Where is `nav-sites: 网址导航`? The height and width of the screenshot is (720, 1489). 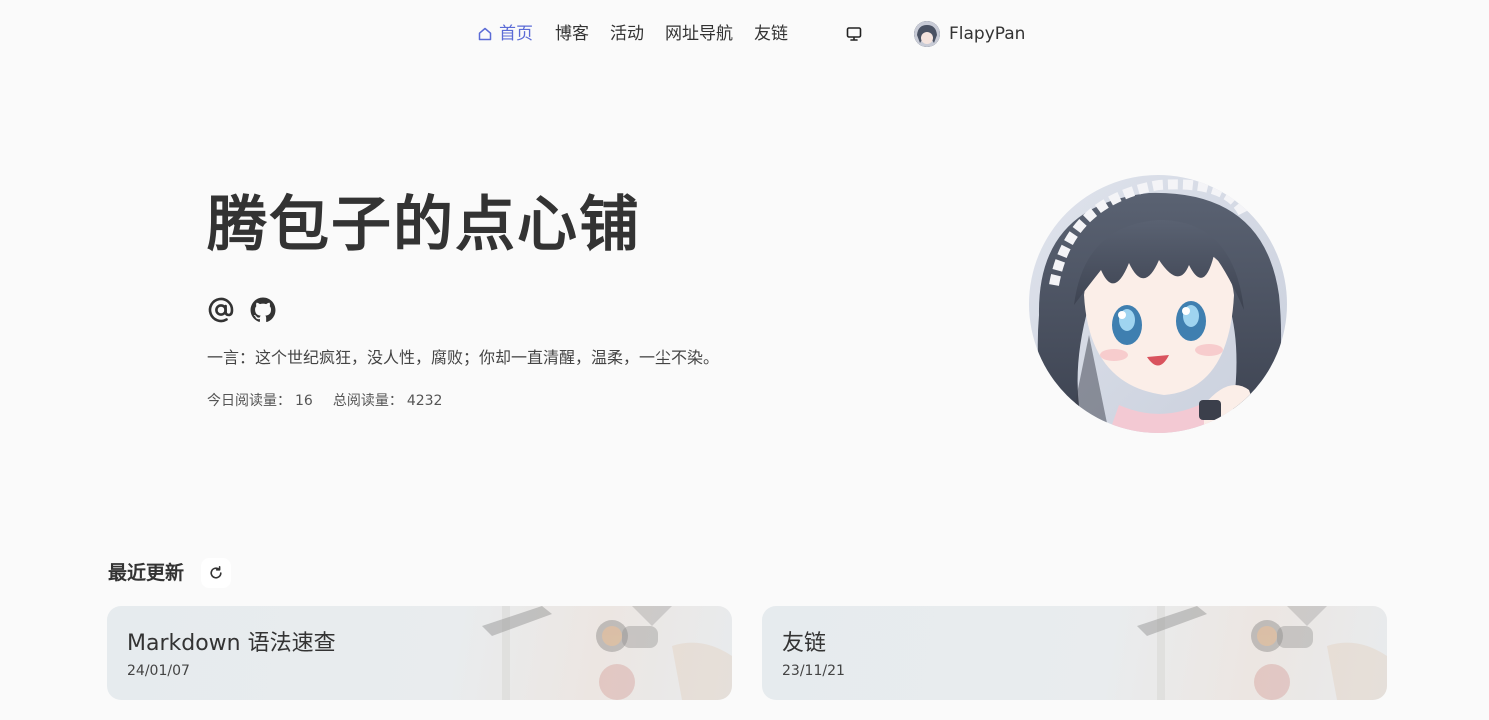 nav-sites: 网址导航 is located at coordinates (699, 34).